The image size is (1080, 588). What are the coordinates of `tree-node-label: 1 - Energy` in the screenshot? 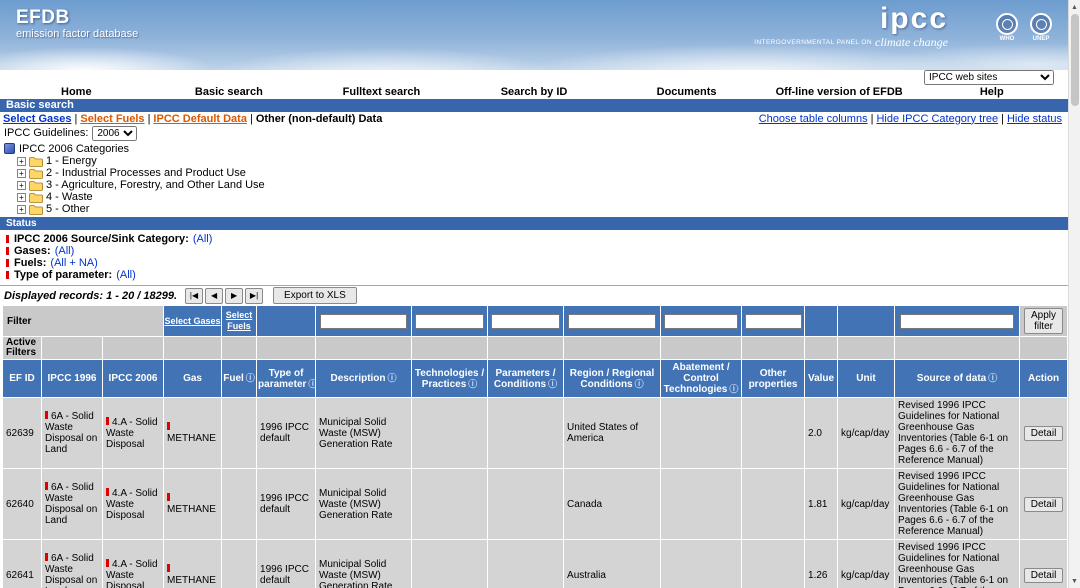 It's located at (71, 161).